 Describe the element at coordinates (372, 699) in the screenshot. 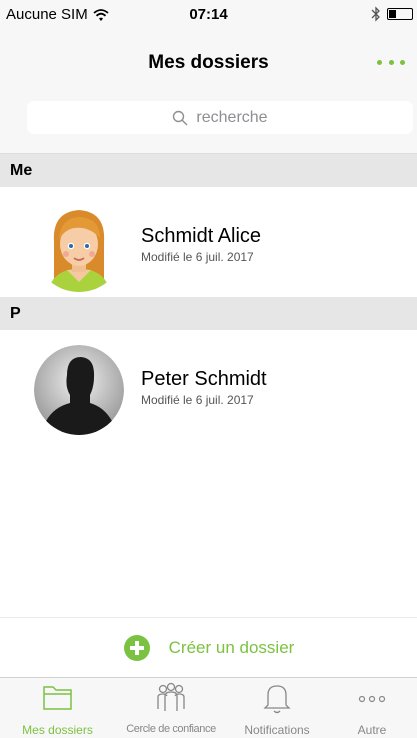

I see `ellipsis-icon` at that location.